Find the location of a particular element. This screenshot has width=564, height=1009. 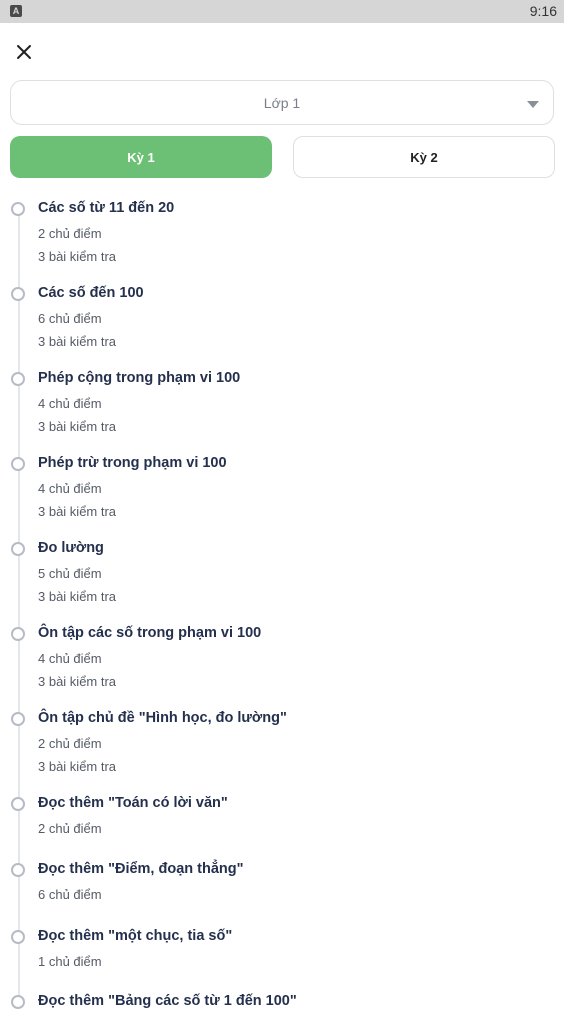

chapter-title: Đọc thêm "Điểm, đoạn thẳng" is located at coordinates (141, 869).